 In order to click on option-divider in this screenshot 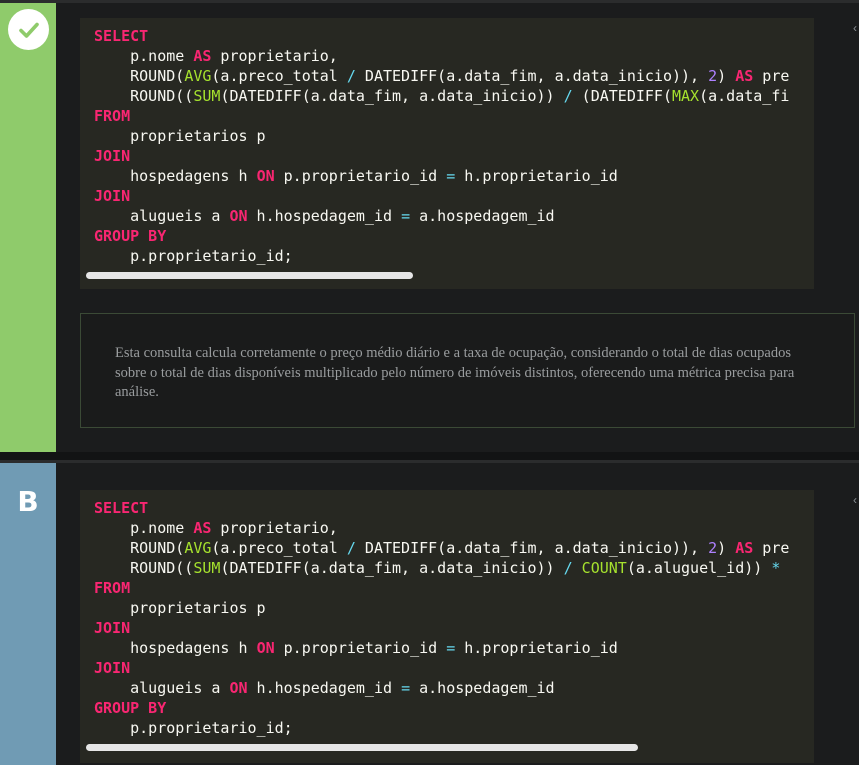, I will do `click(429, 456)`.